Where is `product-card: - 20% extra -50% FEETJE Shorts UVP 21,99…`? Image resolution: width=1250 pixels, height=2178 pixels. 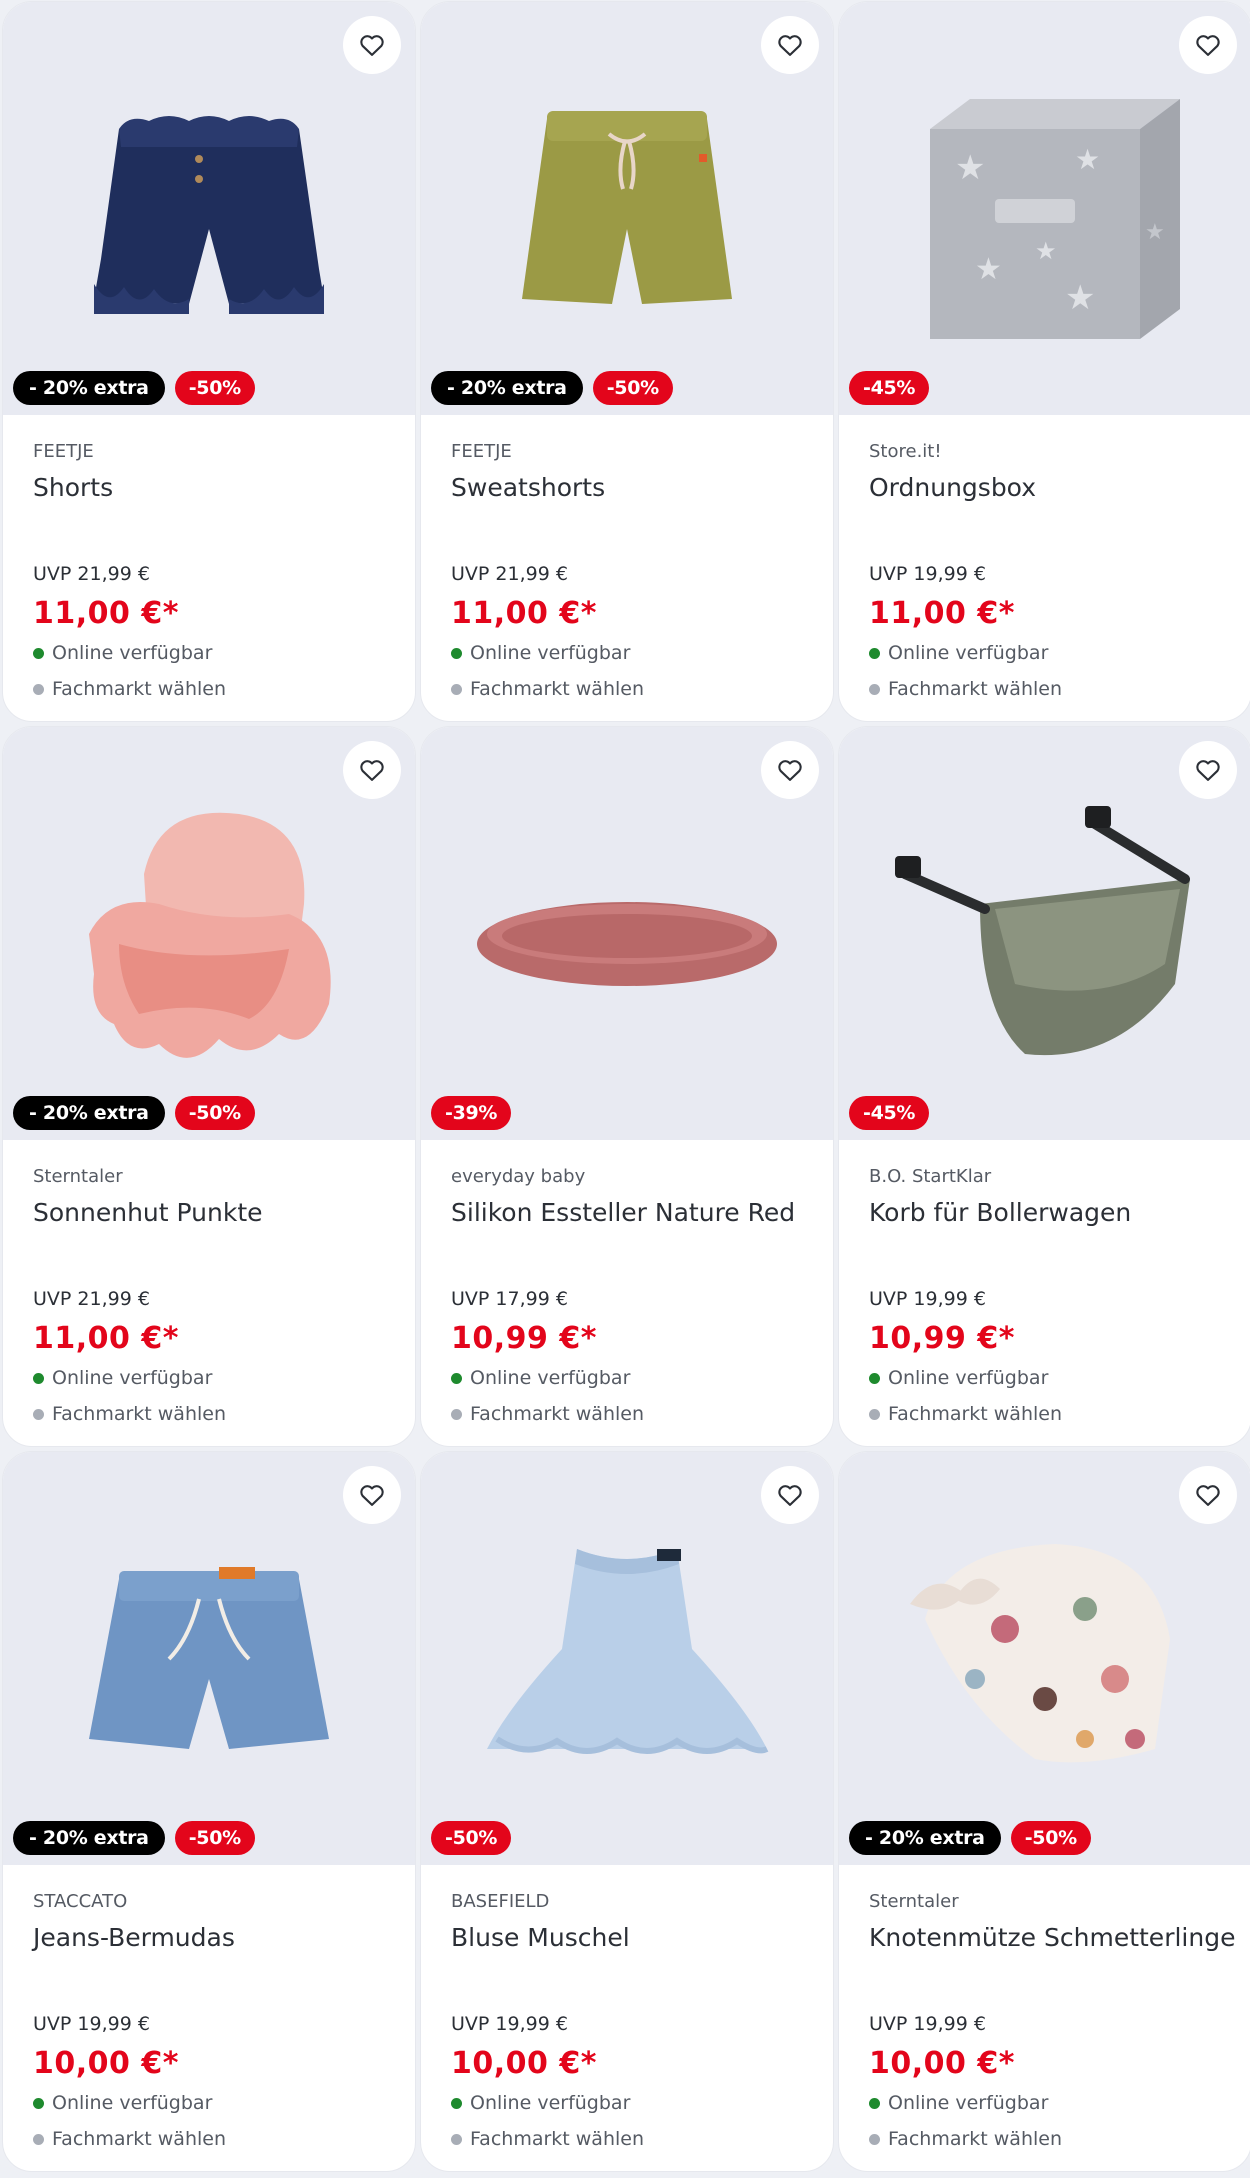 product-card: - 20% extra -50% FEETJE Shorts UVP 21,99… is located at coordinates (209, 361).